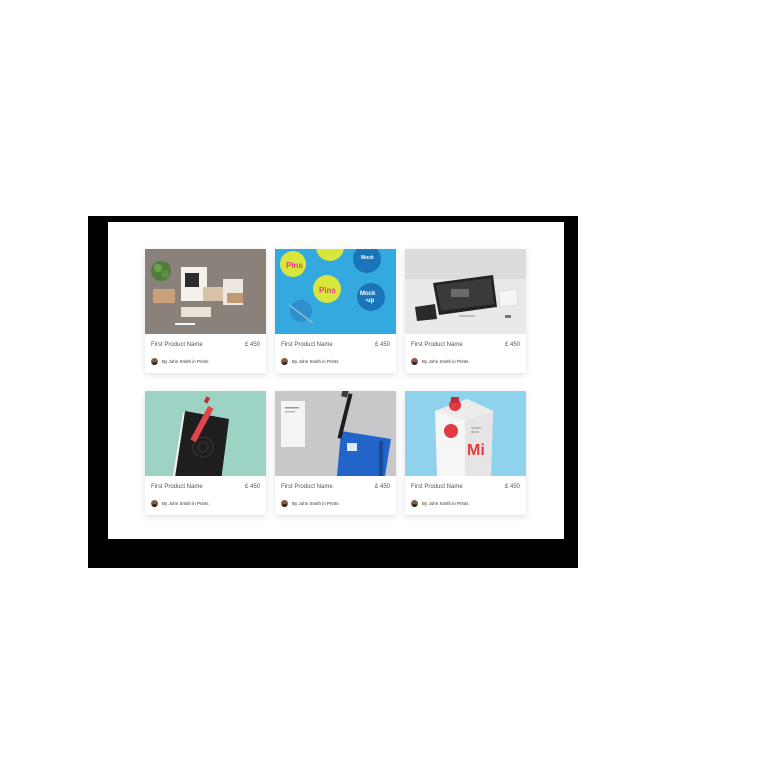  I want to click on business-card-illustration, so click(335, 433).